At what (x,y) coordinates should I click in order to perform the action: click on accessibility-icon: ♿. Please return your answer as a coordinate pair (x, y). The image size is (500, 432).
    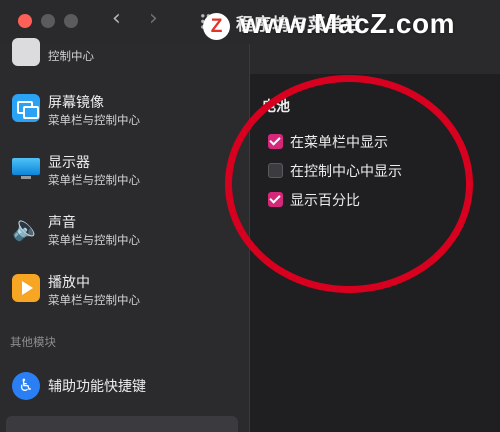
    Looking at the image, I should click on (26, 386).